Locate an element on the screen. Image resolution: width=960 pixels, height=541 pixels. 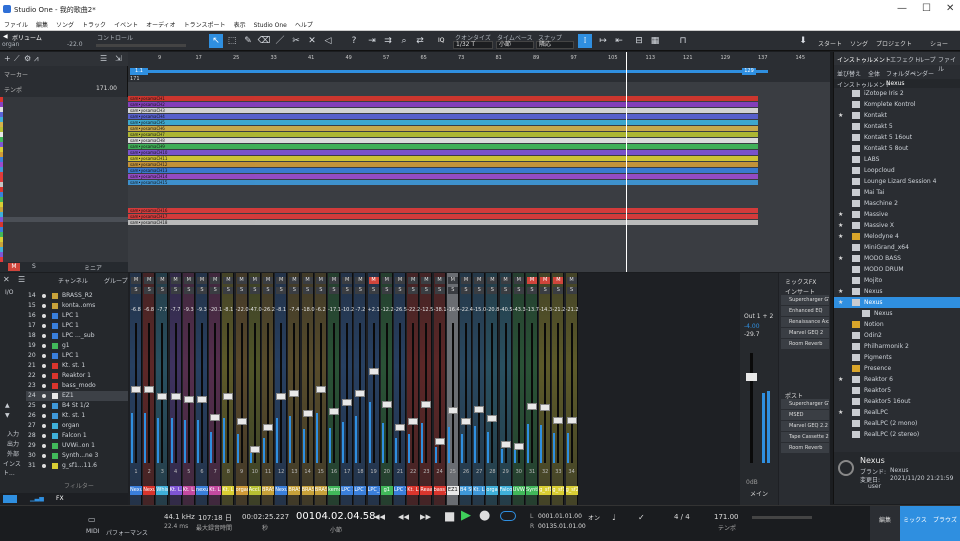
plugin-slot: Room Reverb is located at coordinates (805, 344).